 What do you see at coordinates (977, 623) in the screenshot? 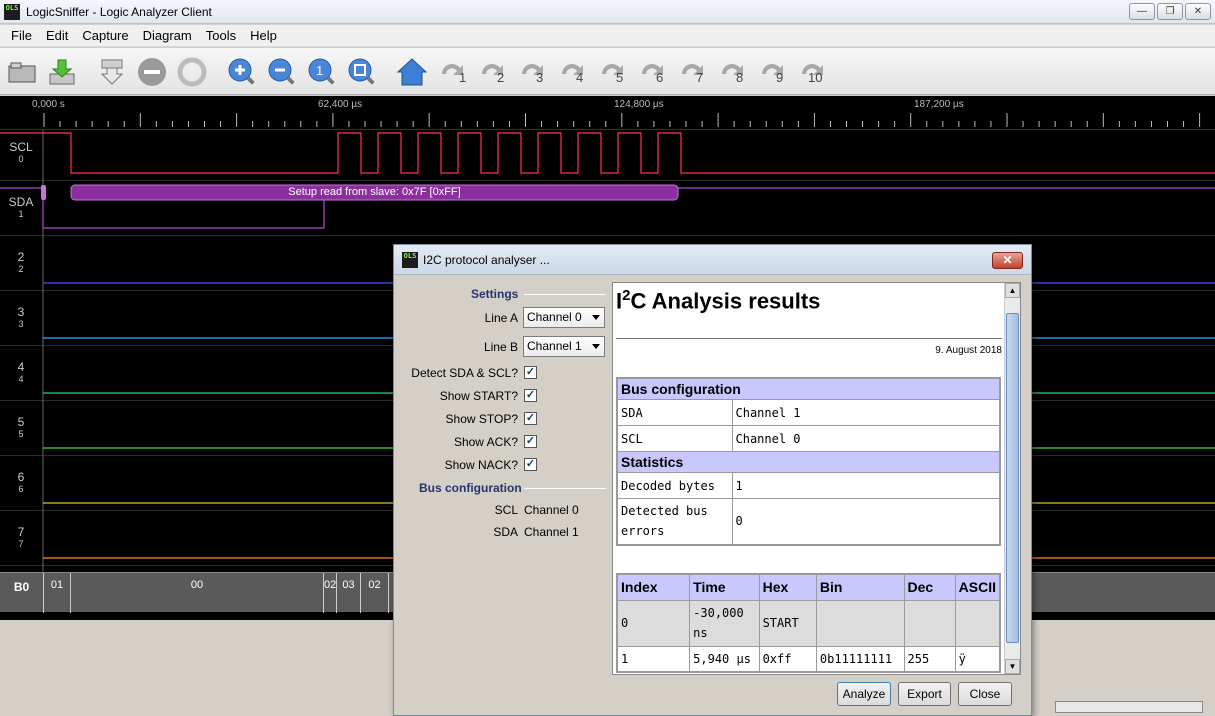
I see `table-cell` at bounding box center [977, 623].